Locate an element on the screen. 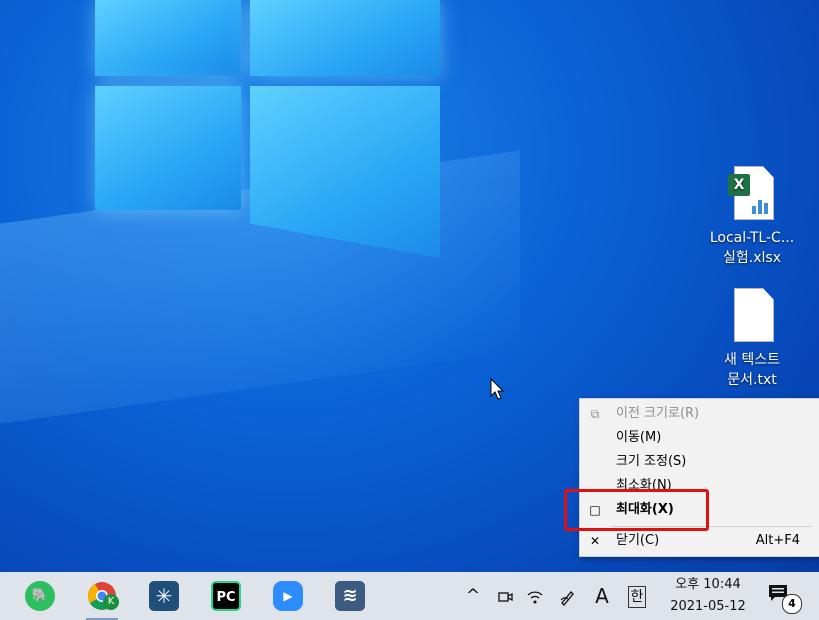  show-hidden-icons-chevron-icon: ^ is located at coordinates (473, 596).